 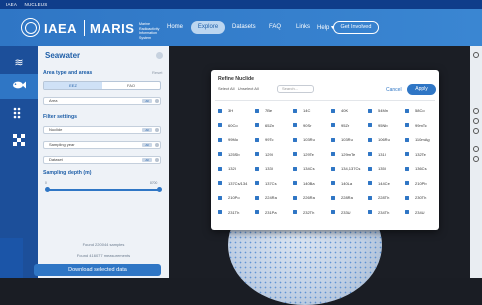 I want to click on brand-iaea: IAEA, so click(x=60, y=28).